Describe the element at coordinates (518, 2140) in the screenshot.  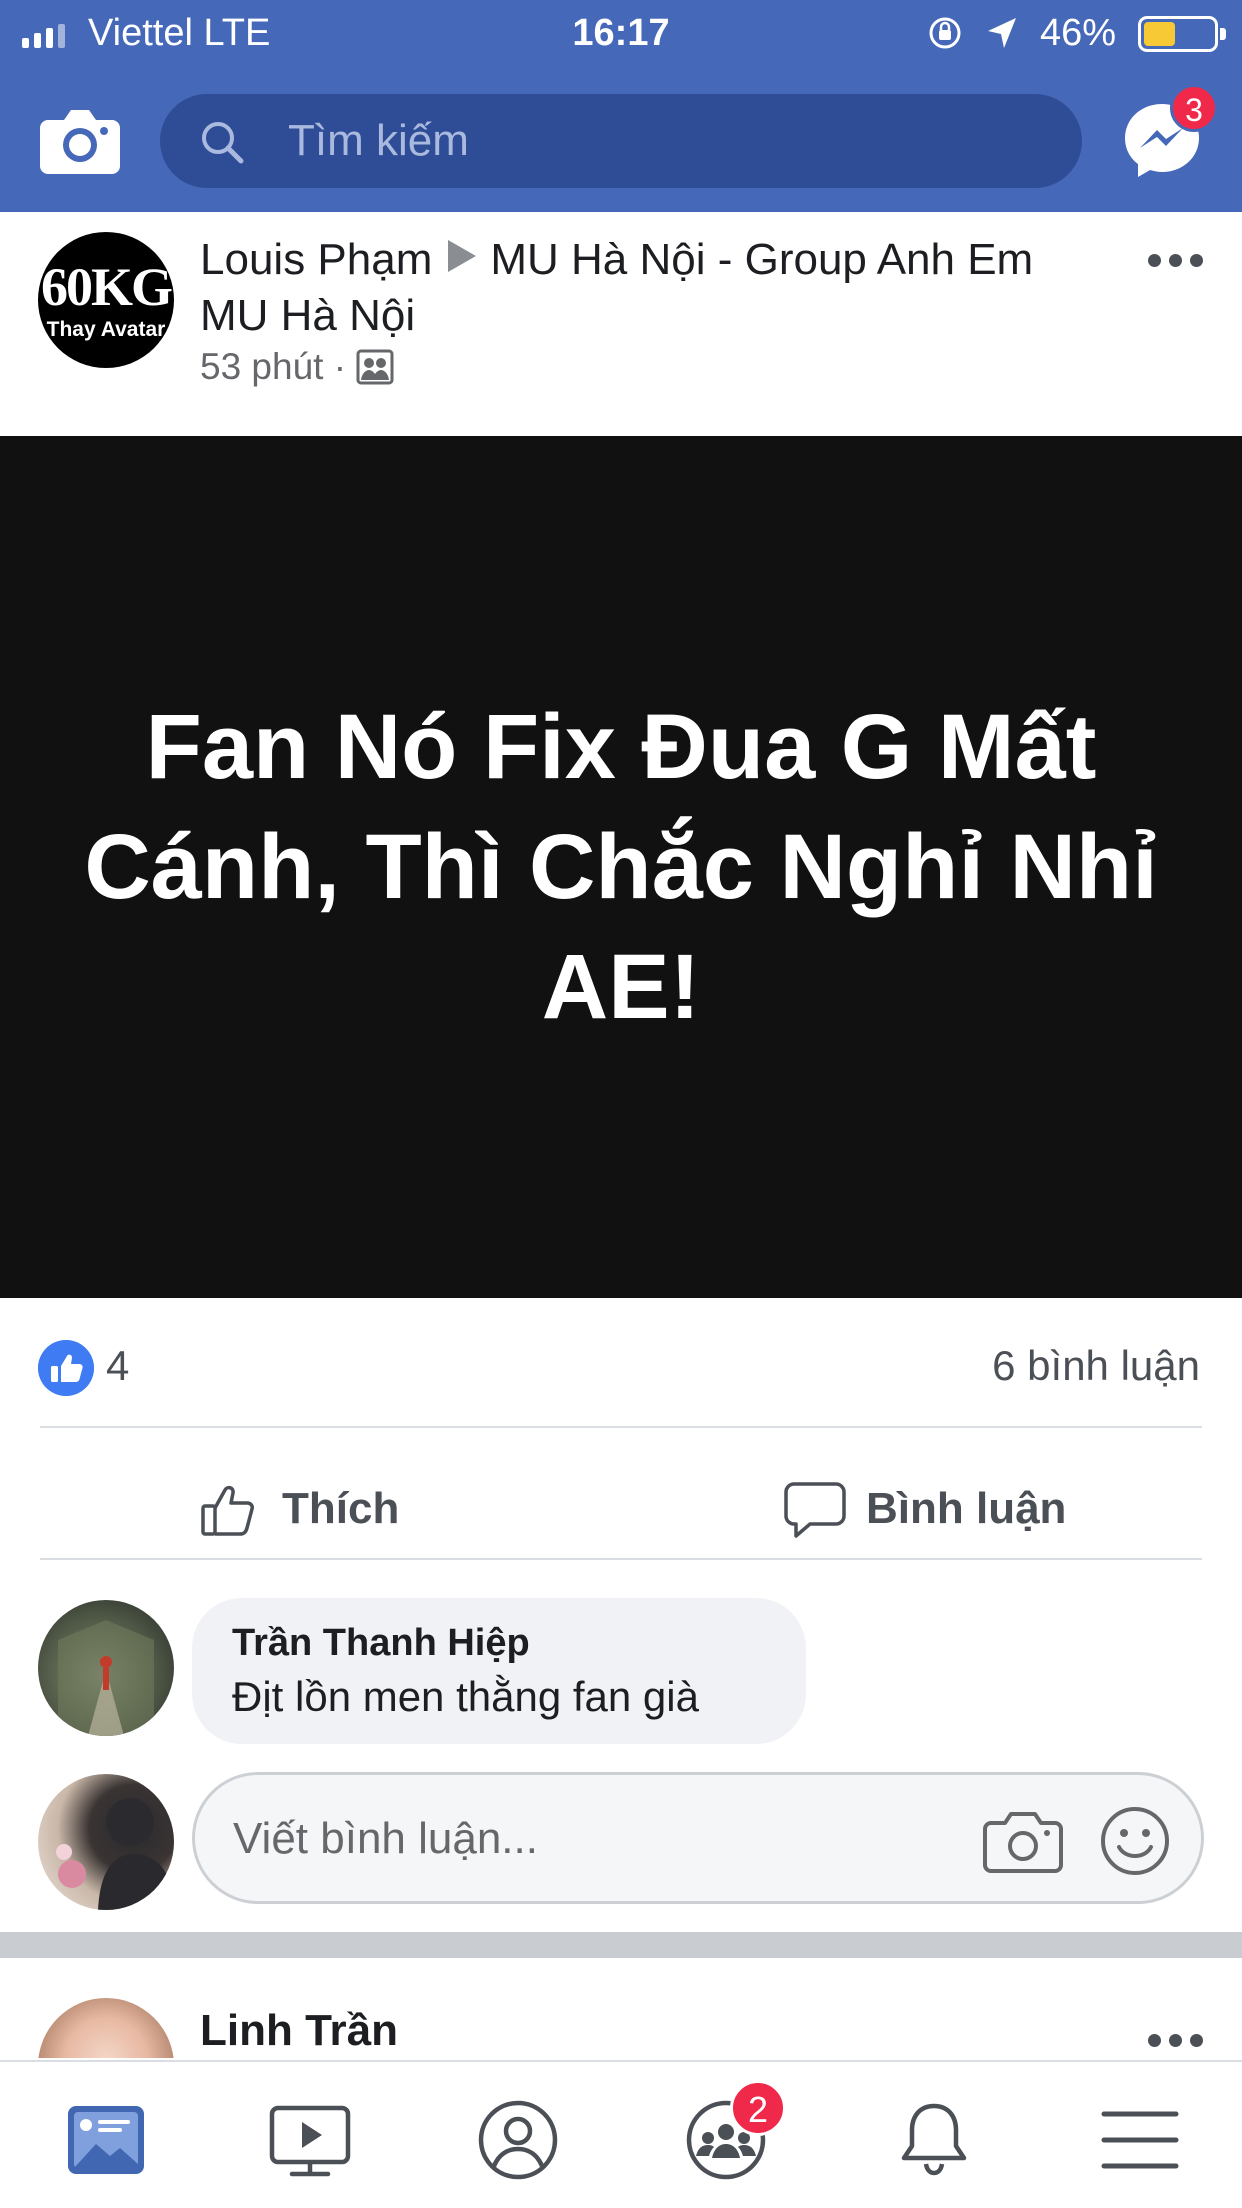
I see `profile-icon` at that location.